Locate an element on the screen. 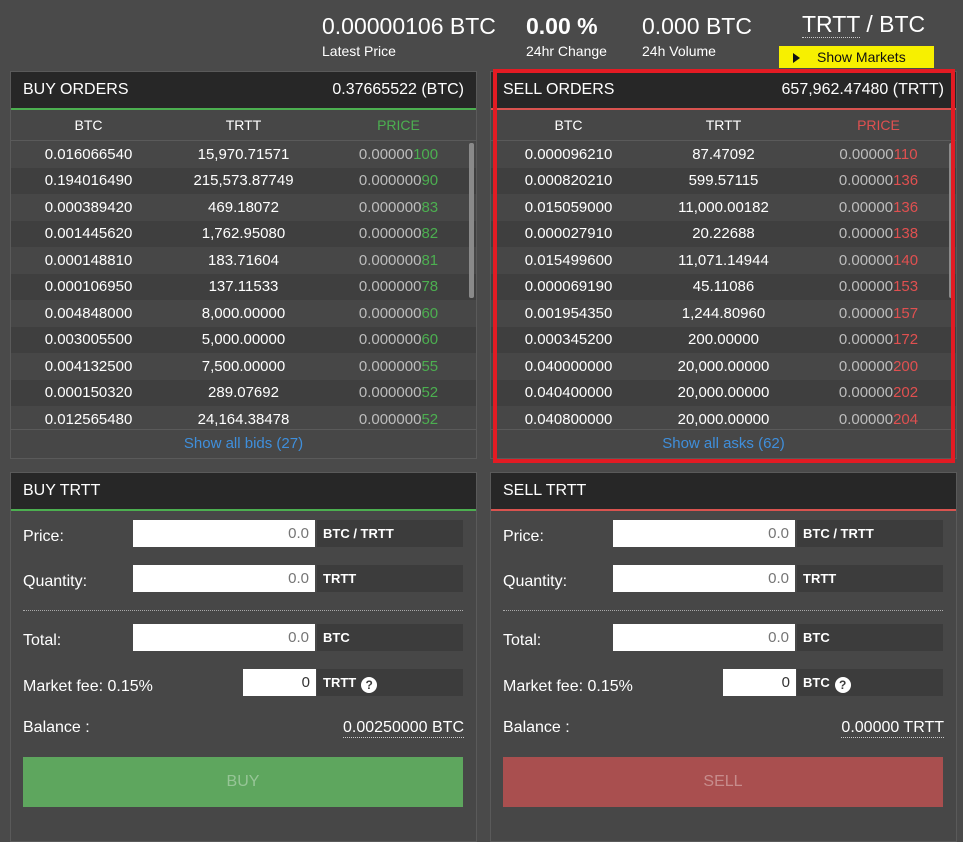  order-trtt: 1,244.80960 is located at coordinates (723, 313).